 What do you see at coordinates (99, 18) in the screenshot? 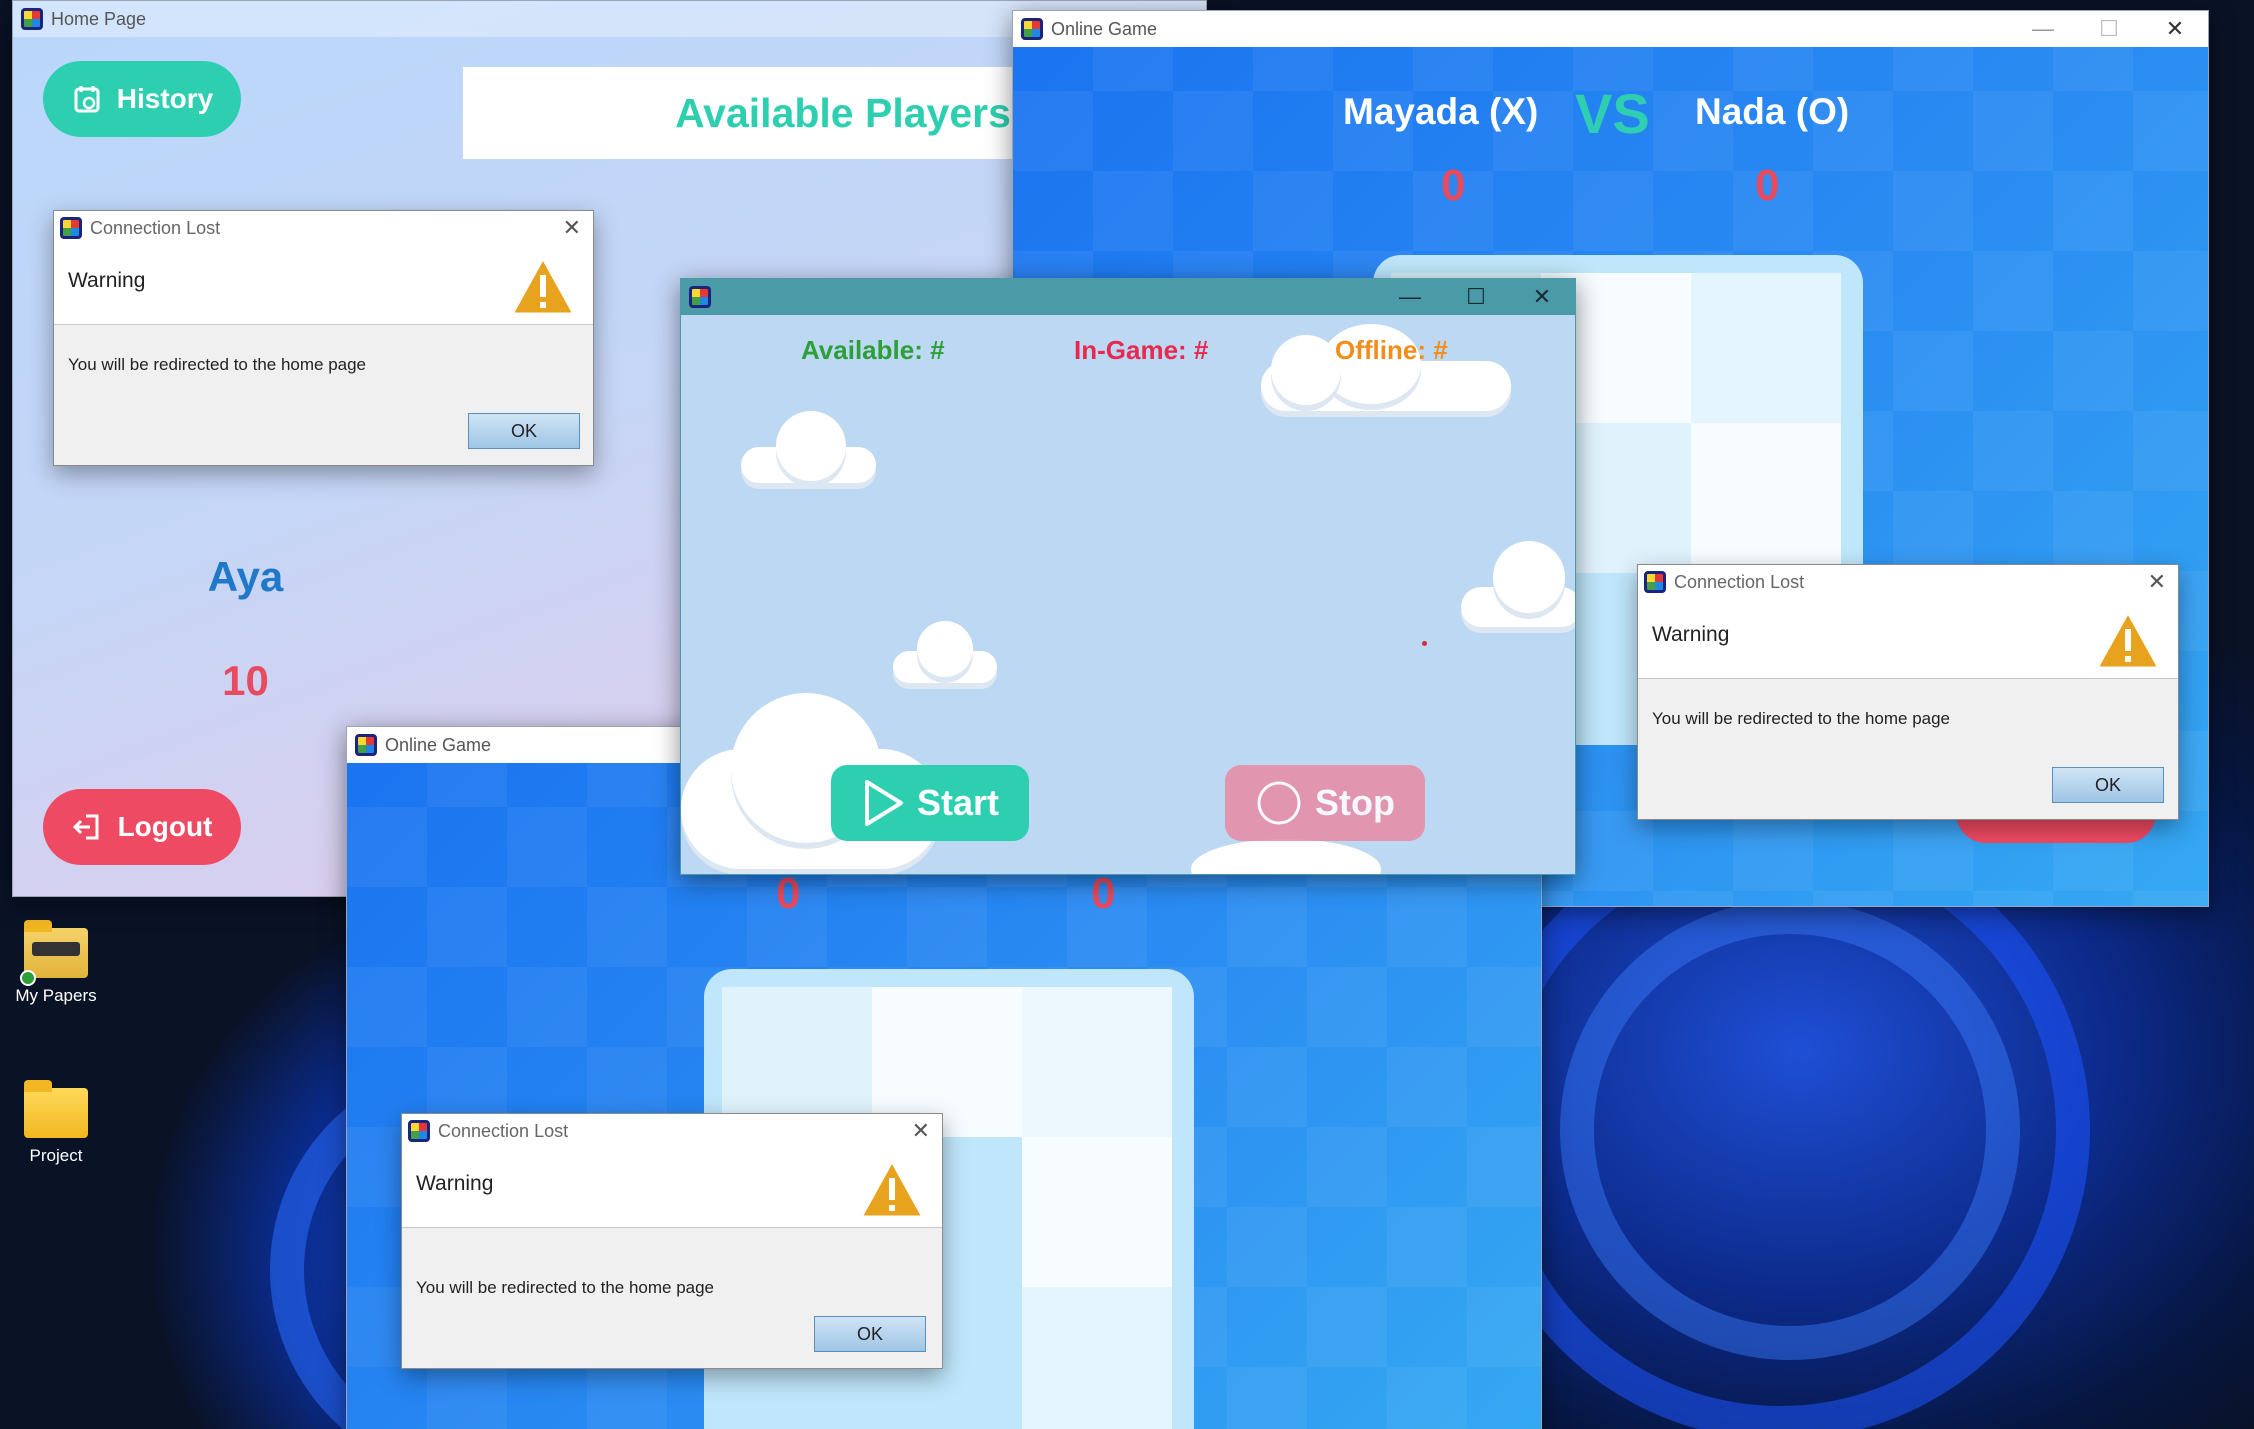
I see `window-title: Home Page` at bounding box center [99, 18].